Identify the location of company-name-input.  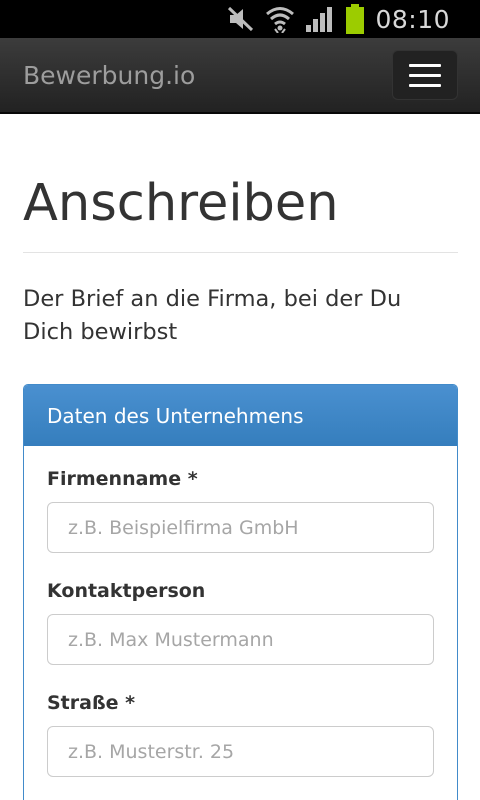
(240, 527).